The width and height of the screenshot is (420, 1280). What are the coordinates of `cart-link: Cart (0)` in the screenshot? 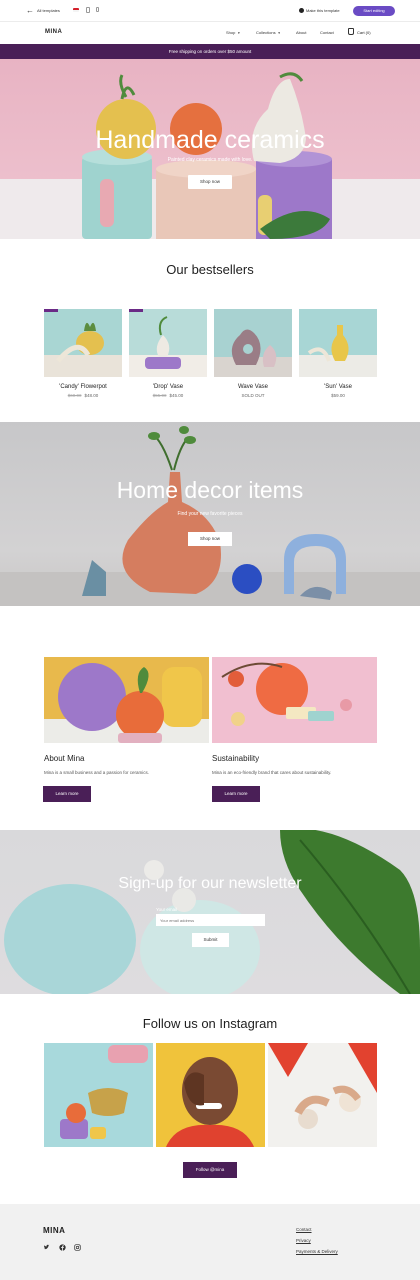 It's located at (364, 32).